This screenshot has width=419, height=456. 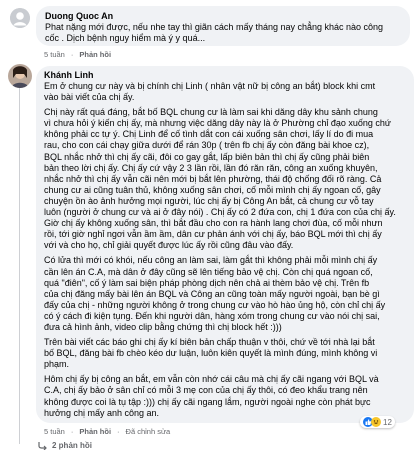 What do you see at coordinates (387, 422) in the screenshot?
I see `reaction-count: 12` at bounding box center [387, 422].